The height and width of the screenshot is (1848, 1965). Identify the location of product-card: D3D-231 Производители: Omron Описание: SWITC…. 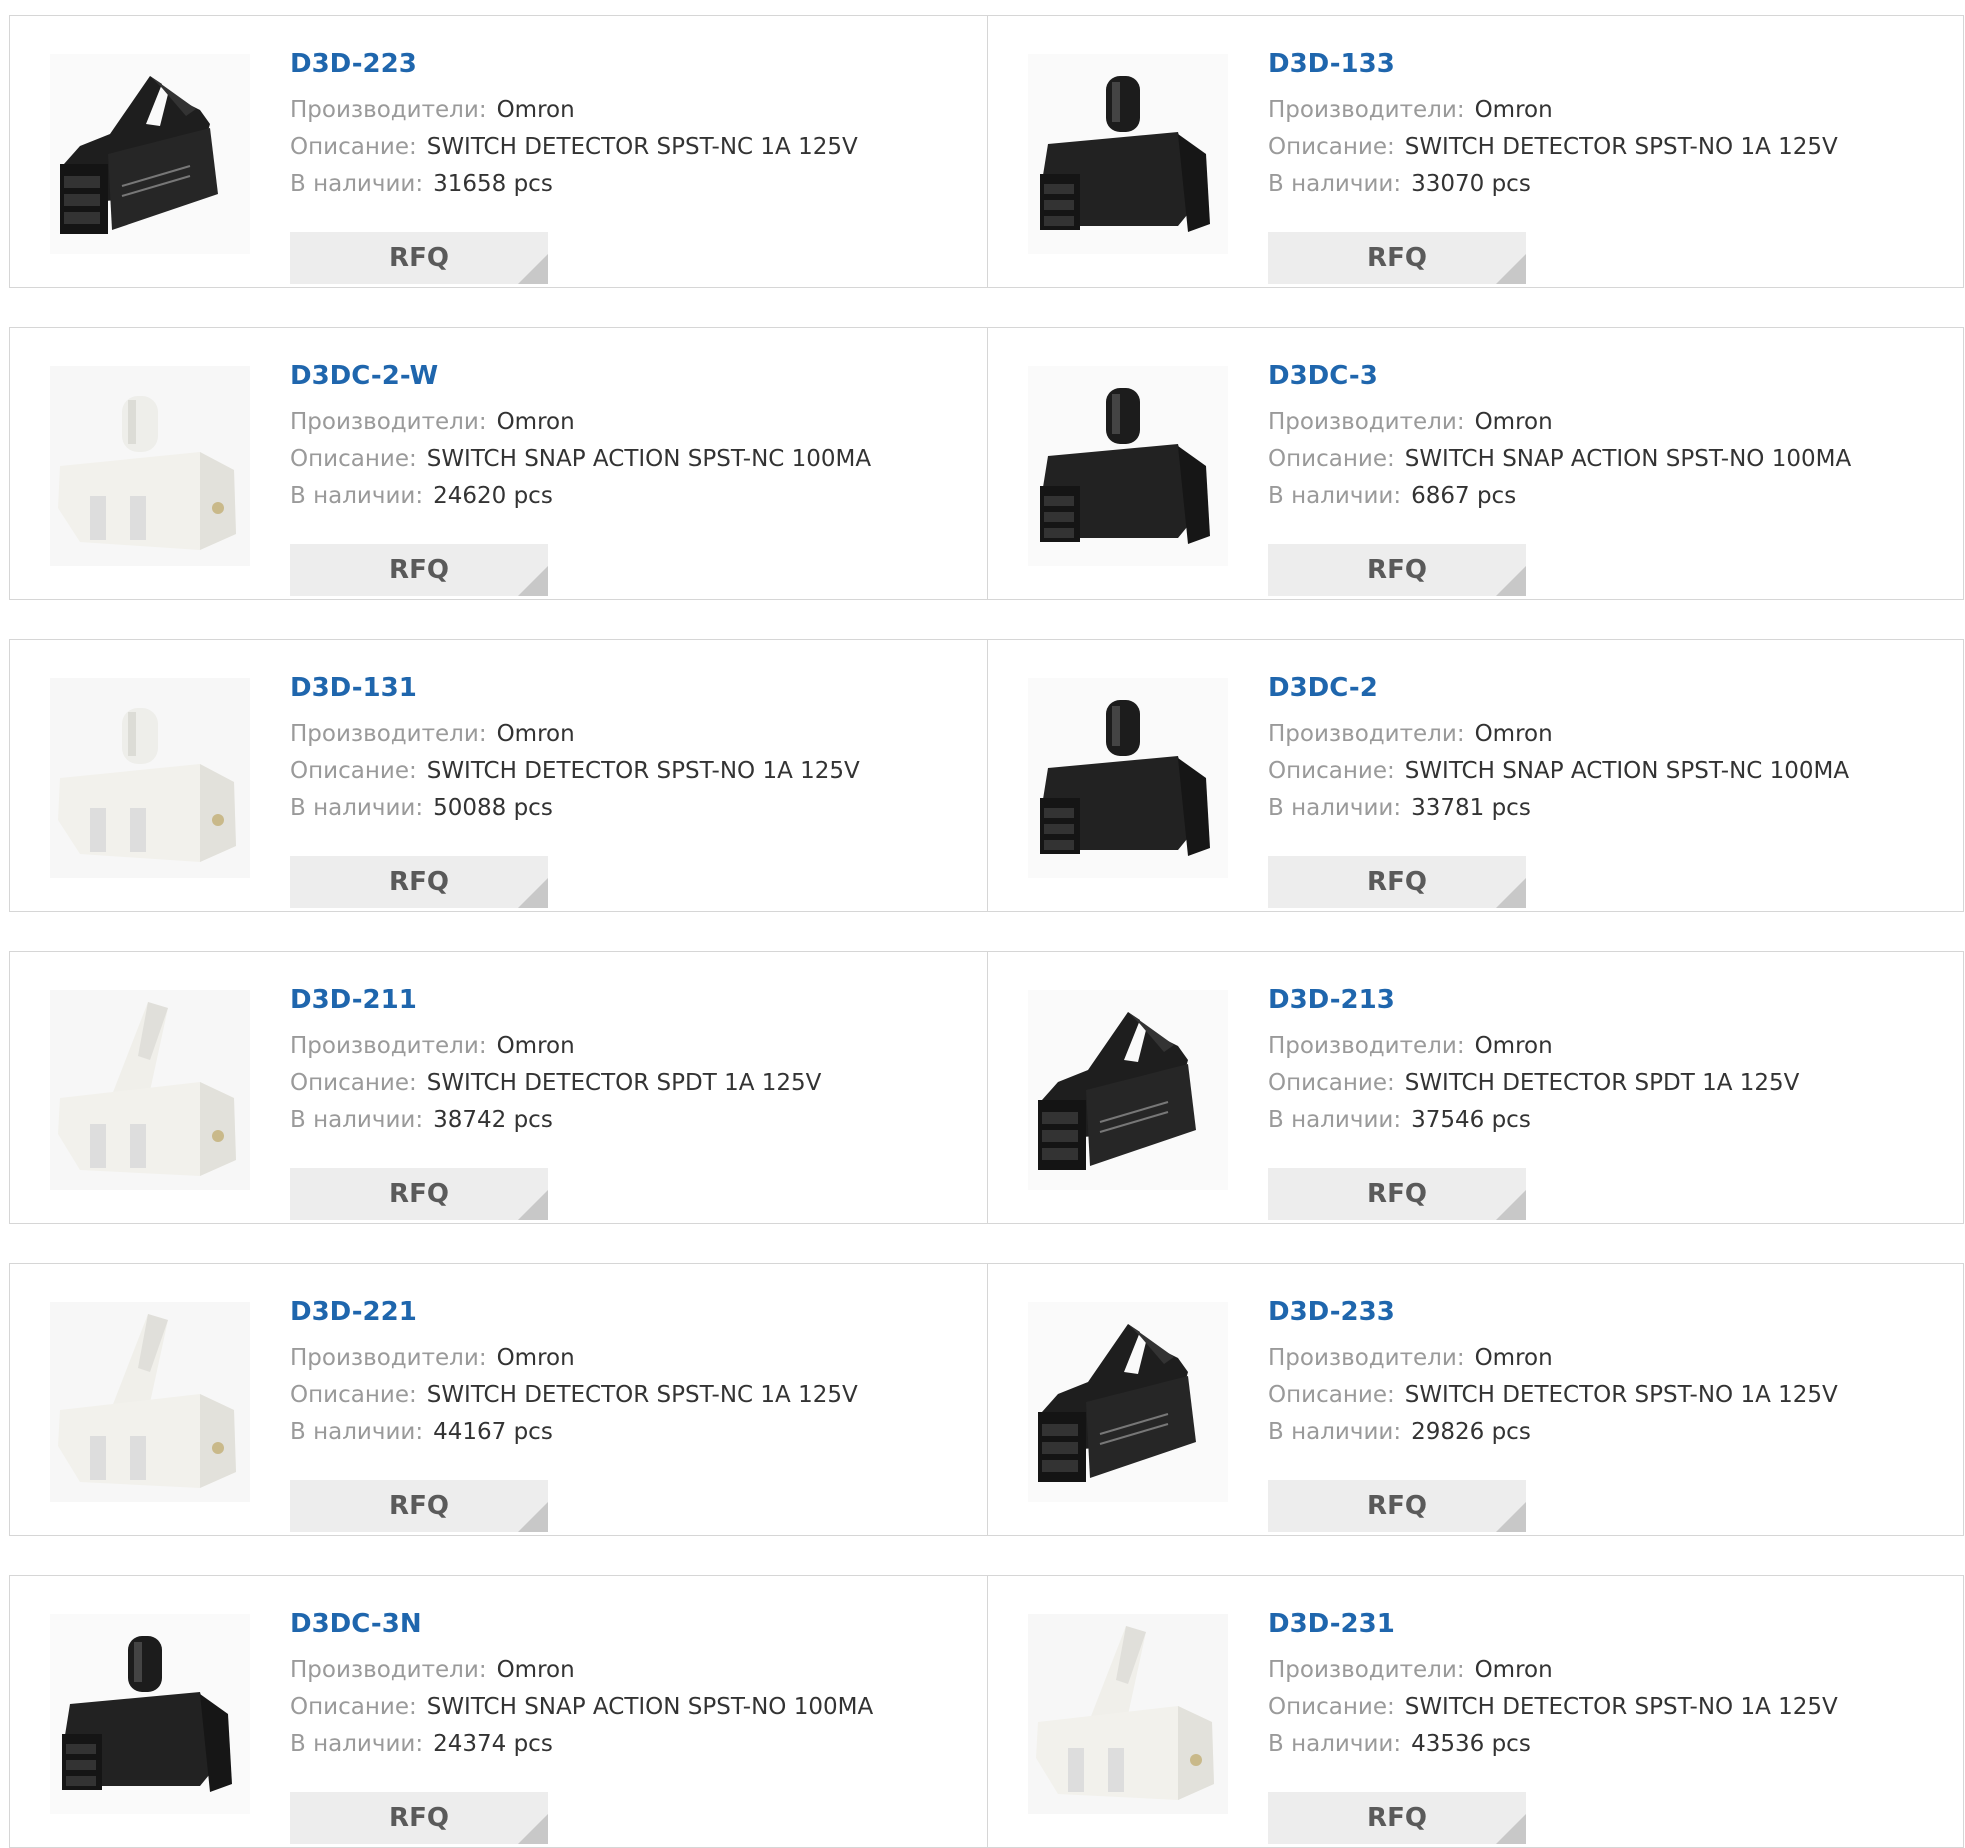
(1476, 1711).